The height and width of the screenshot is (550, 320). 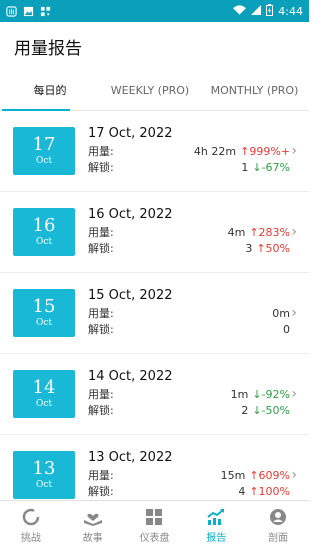 I want to click on usage-line: 用量: 4m ↑283%, so click(x=189, y=233).